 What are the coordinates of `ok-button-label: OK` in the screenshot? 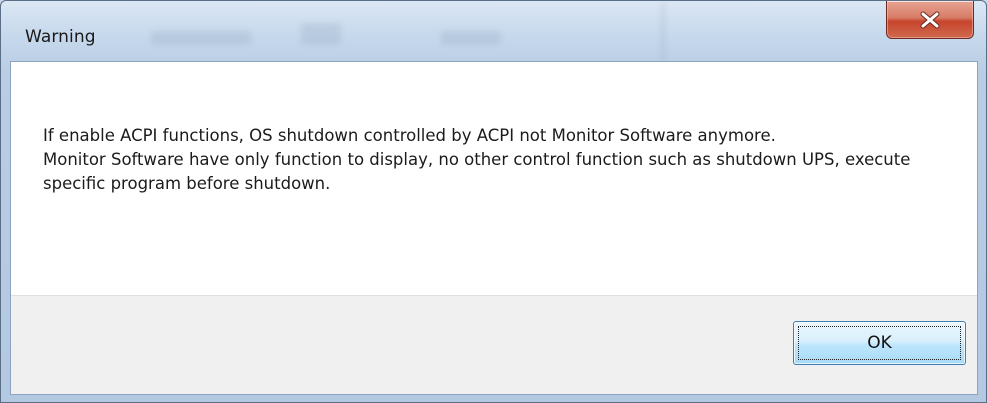 It's located at (879, 343).